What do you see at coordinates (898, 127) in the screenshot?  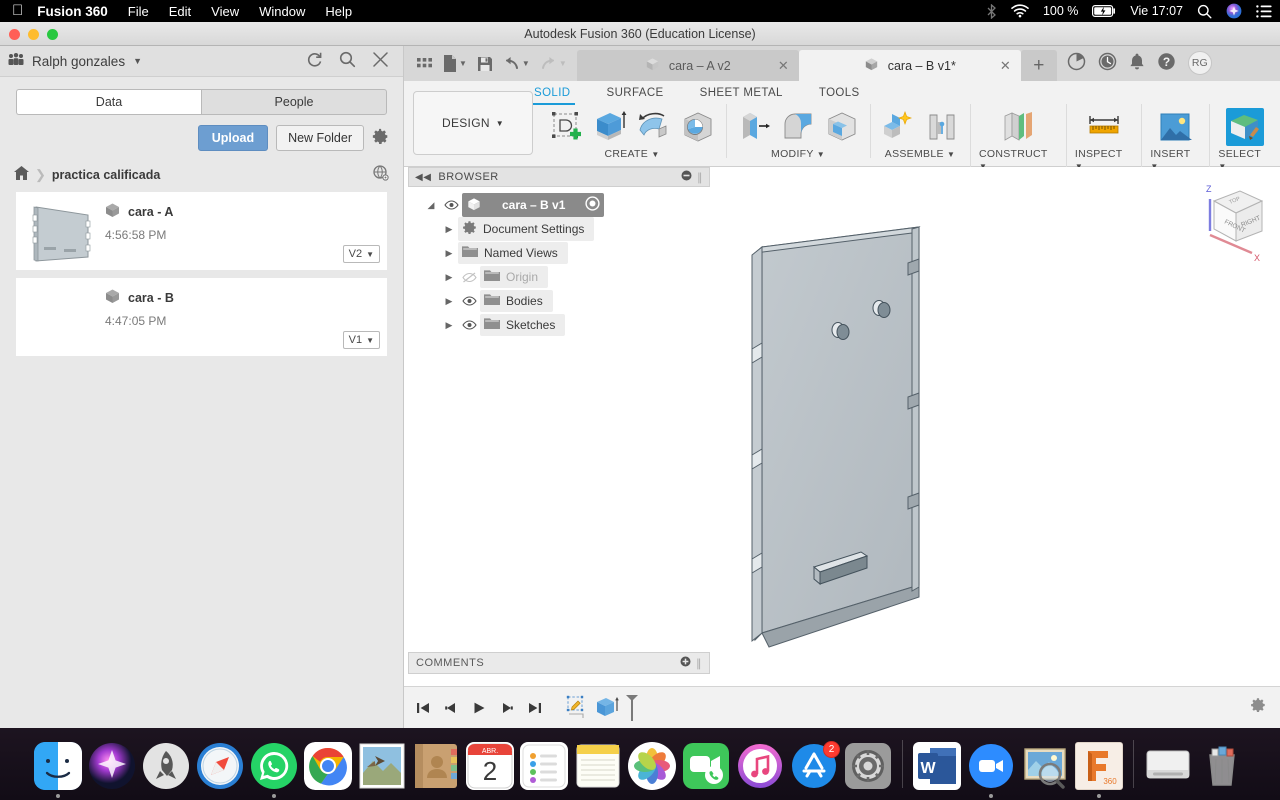 I see `new-component-icon` at bounding box center [898, 127].